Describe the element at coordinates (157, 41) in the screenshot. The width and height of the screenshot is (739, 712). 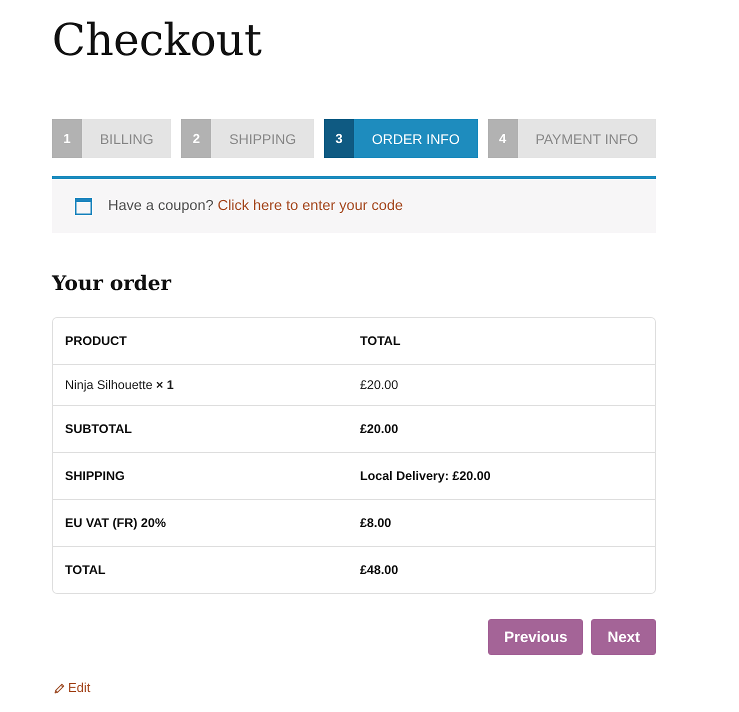
I see `page-title: Checkout` at that location.